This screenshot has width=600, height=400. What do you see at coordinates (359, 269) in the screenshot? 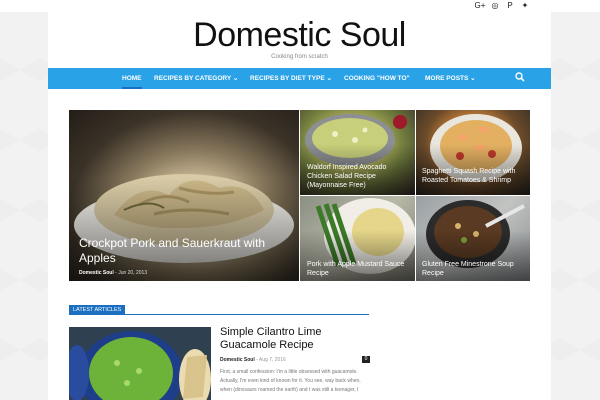
I see `post-title: Pork with Apple Mustard Sauce Recipe` at bounding box center [359, 269].